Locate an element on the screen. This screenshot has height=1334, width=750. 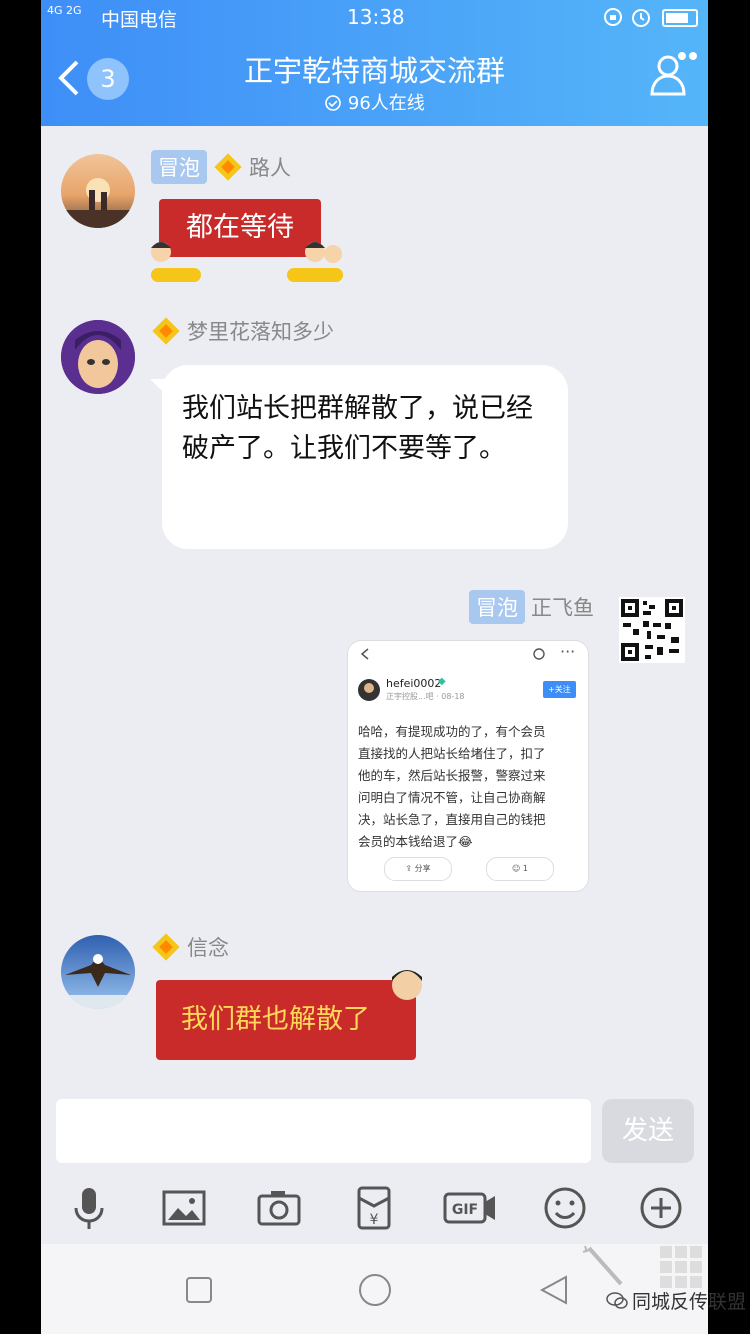
red-packet-icon: ¥ is located at coordinates (374, 1208).